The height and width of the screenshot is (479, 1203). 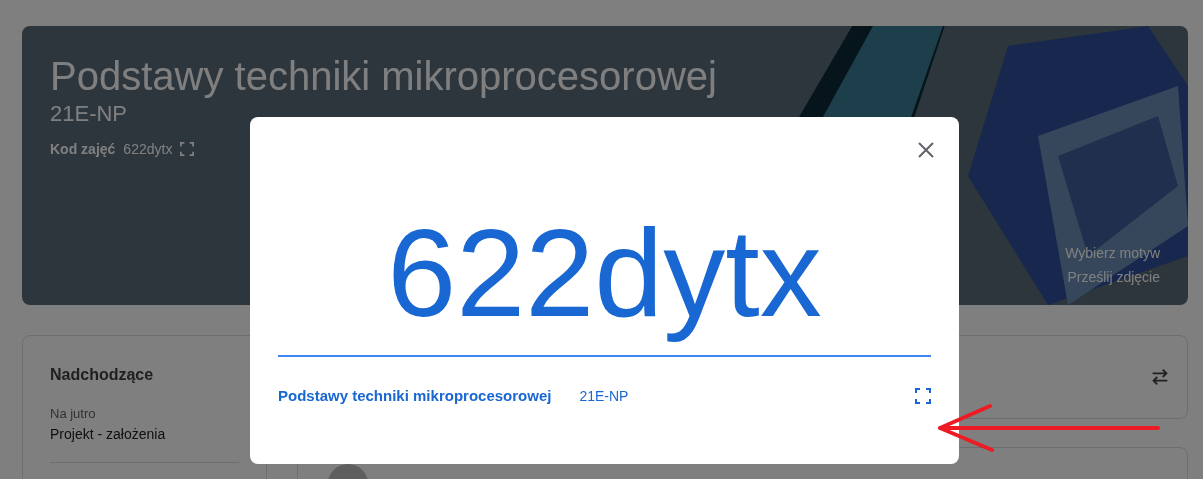 What do you see at coordinates (83, 149) in the screenshot?
I see `class-code-label: Kod zajęć` at bounding box center [83, 149].